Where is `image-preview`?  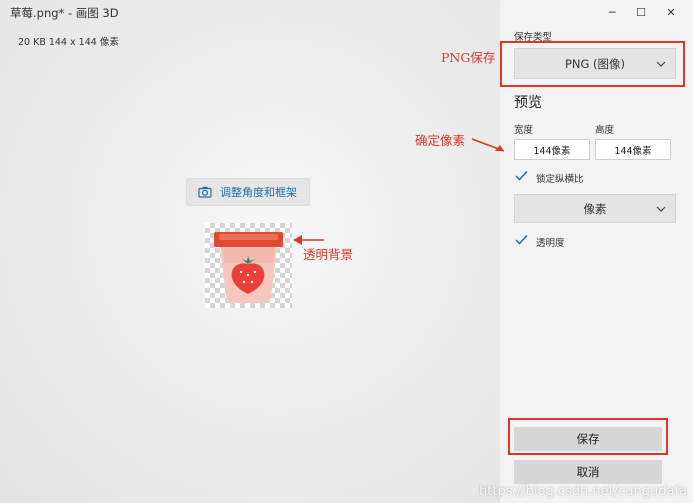 image-preview is located at coordinates (248, 265).